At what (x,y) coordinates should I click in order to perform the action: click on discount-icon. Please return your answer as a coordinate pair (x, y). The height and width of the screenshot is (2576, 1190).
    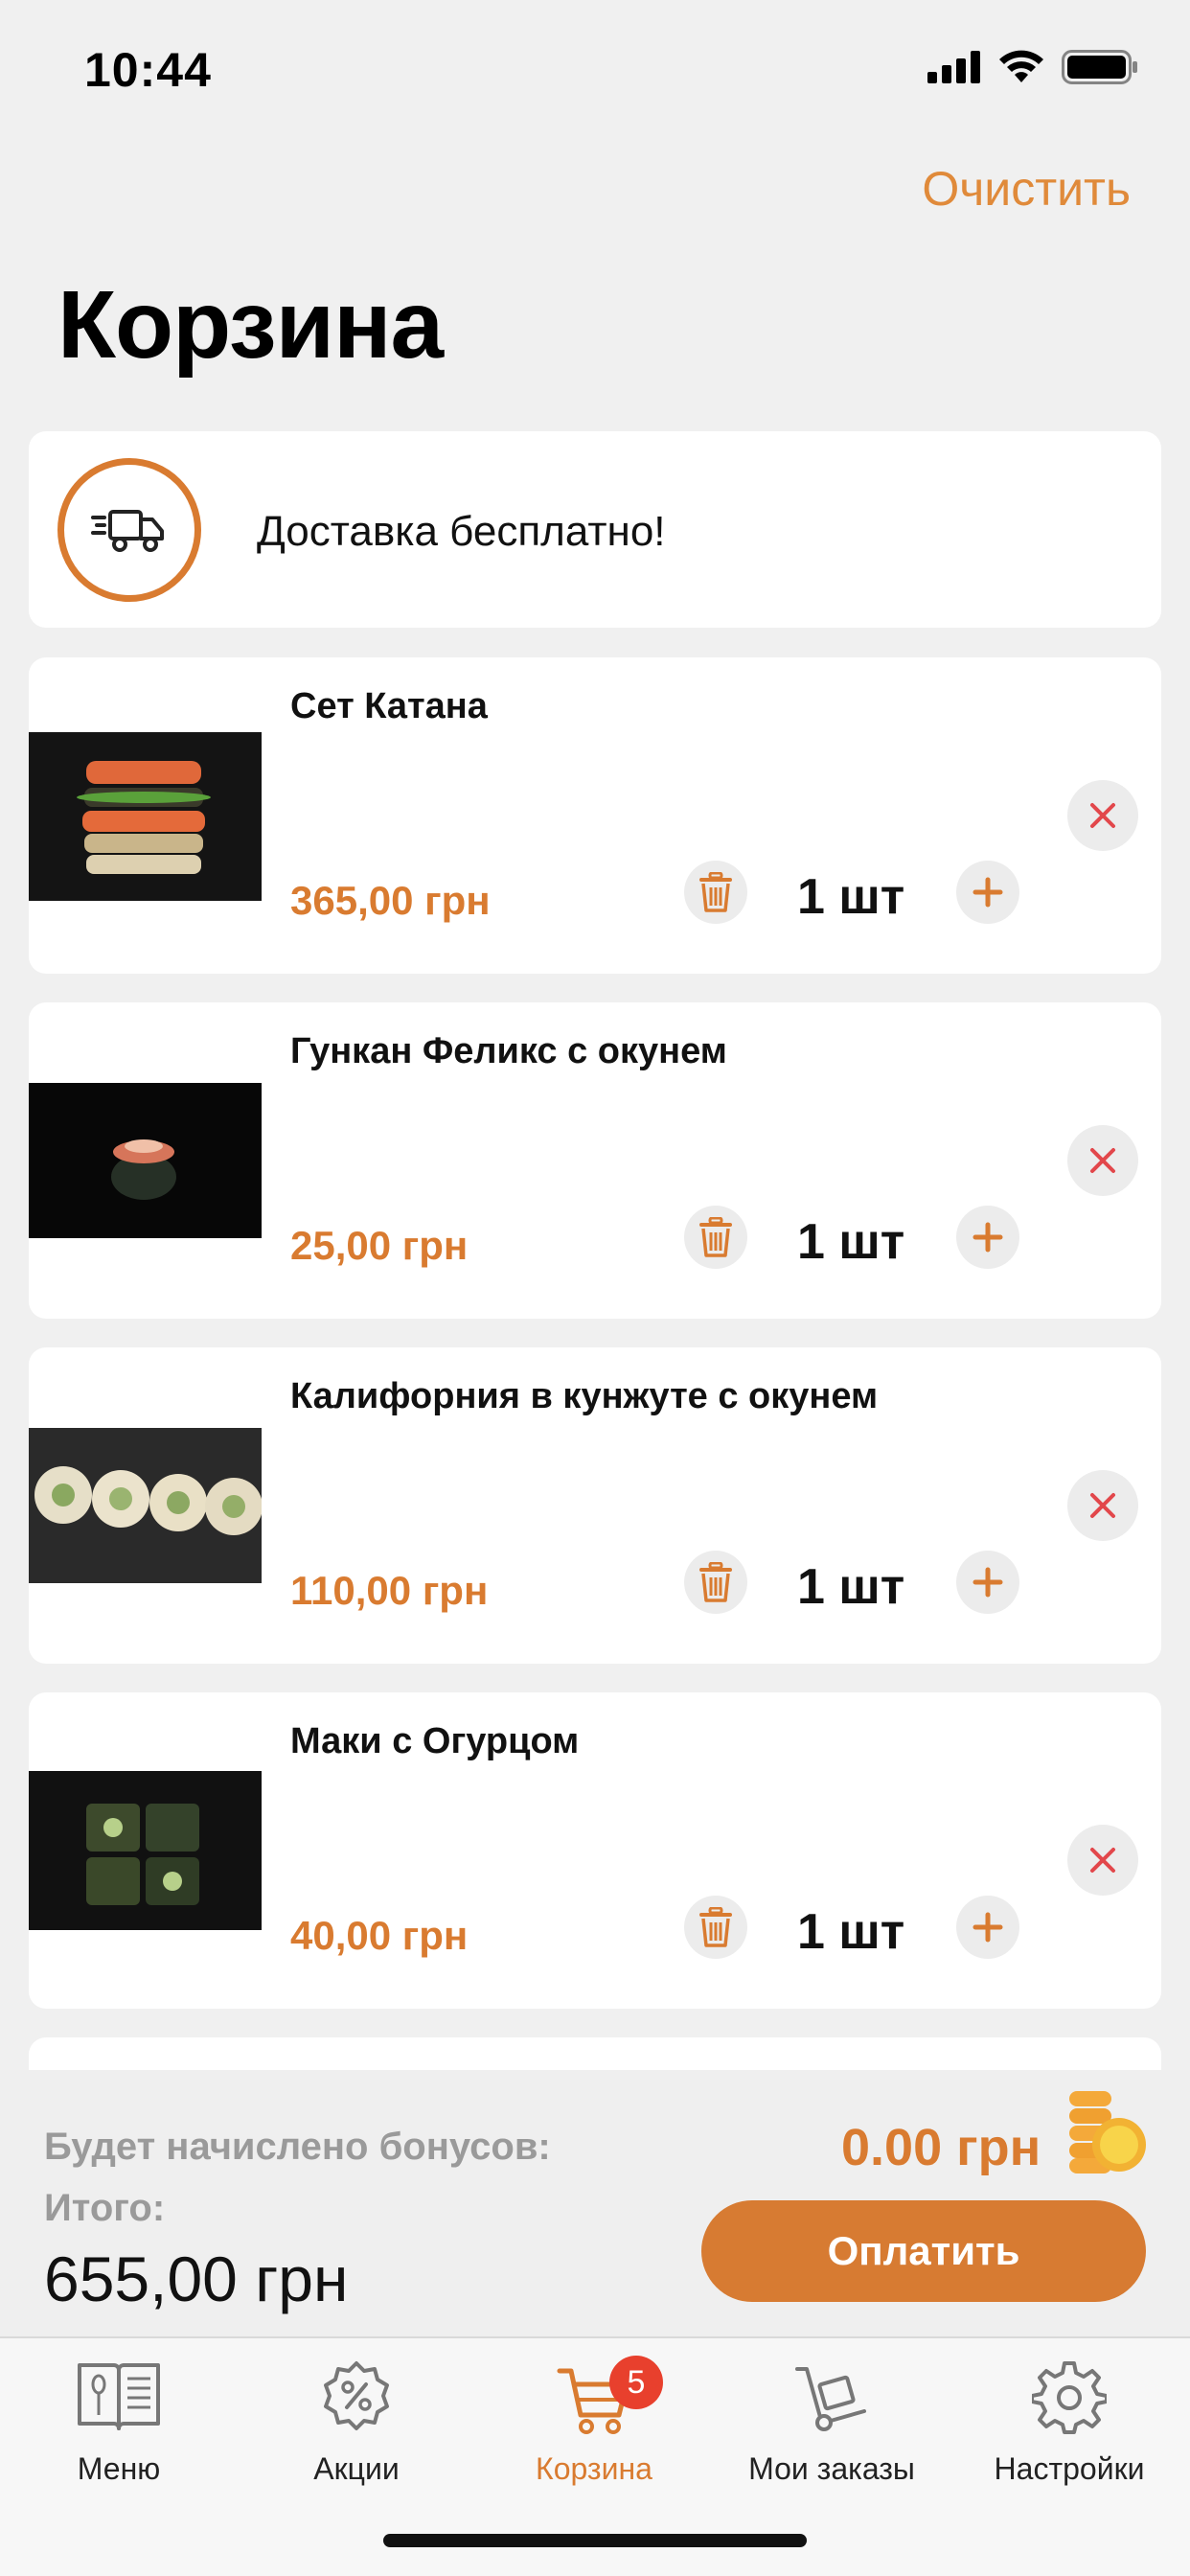
    Looking at the image, I should click on (357, 2395).